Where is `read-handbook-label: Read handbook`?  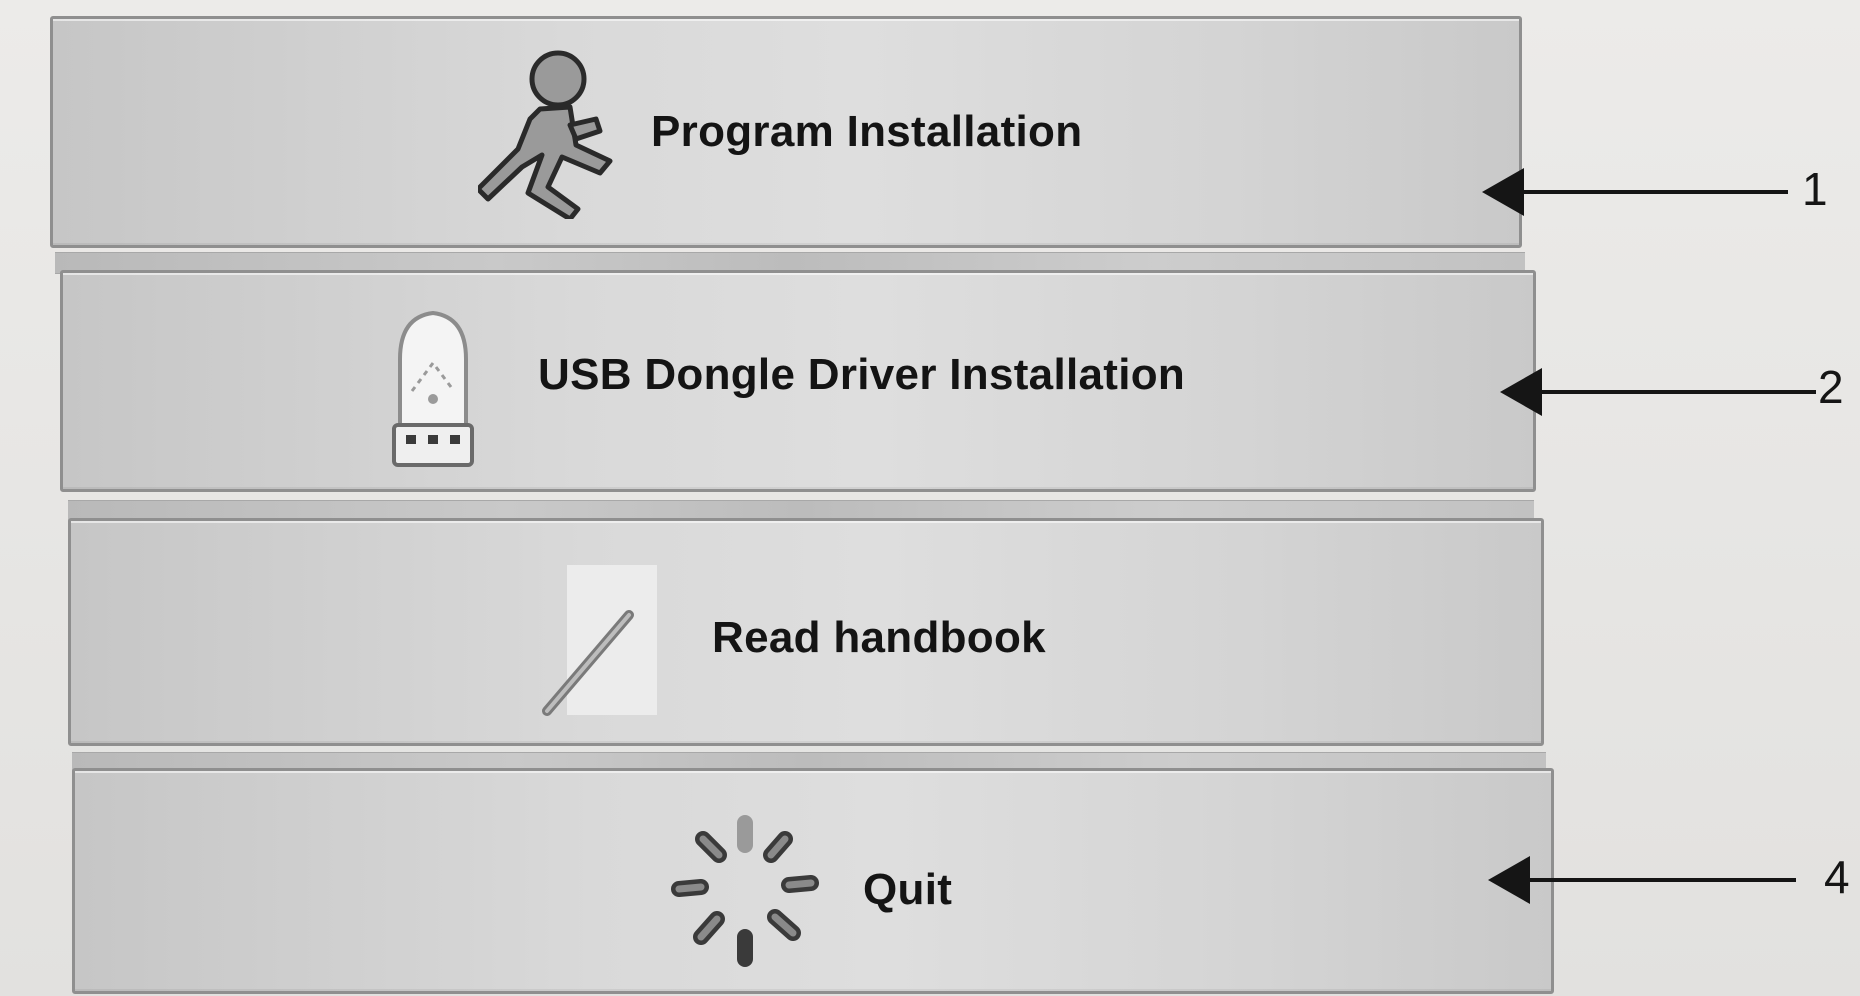
read-handbook-label: Read handbook is located at coordinates (879, 637).